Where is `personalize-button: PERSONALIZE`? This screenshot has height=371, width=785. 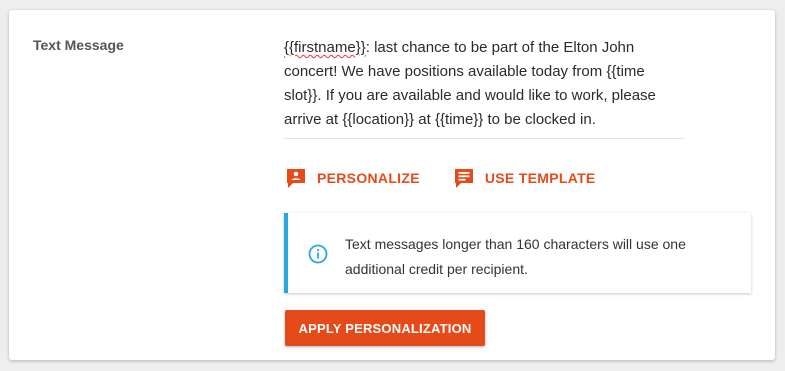
personalize-button: PERSONALIZE is located at coordinates (352, 178).